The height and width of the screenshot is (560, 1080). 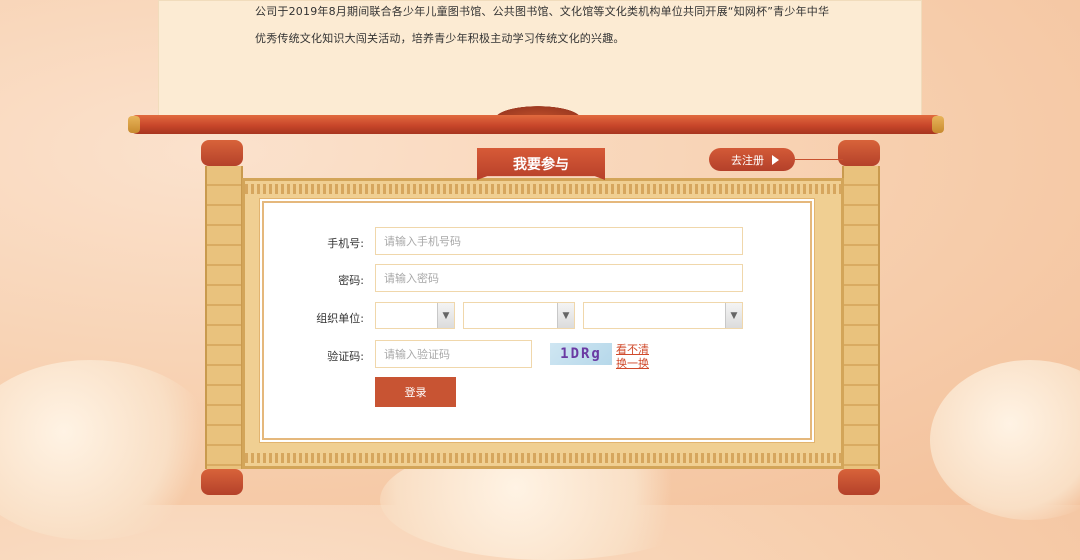 I want to click on cloud-decoration-left, so click(x=110, y=450).